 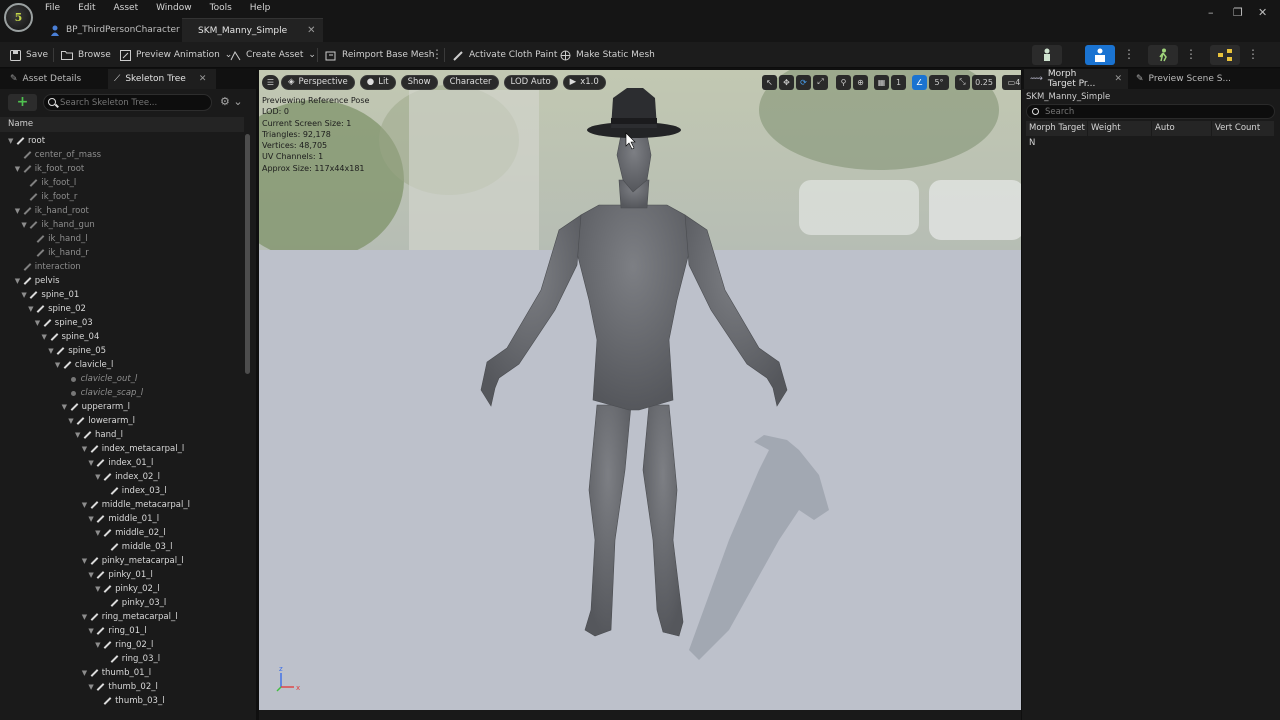 I want to click on tree-row-hand-l: ▼ hand_l, so click(x=99, y=435).